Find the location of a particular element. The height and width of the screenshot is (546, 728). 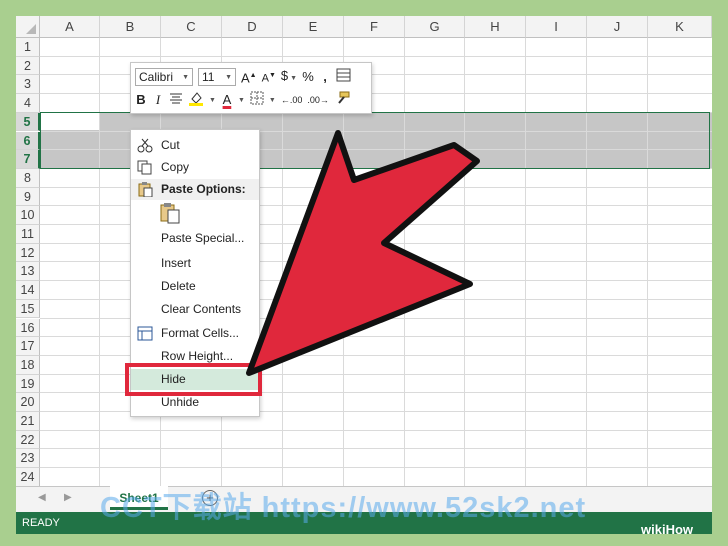

arrow-icon is located at coordinates (363, 253).